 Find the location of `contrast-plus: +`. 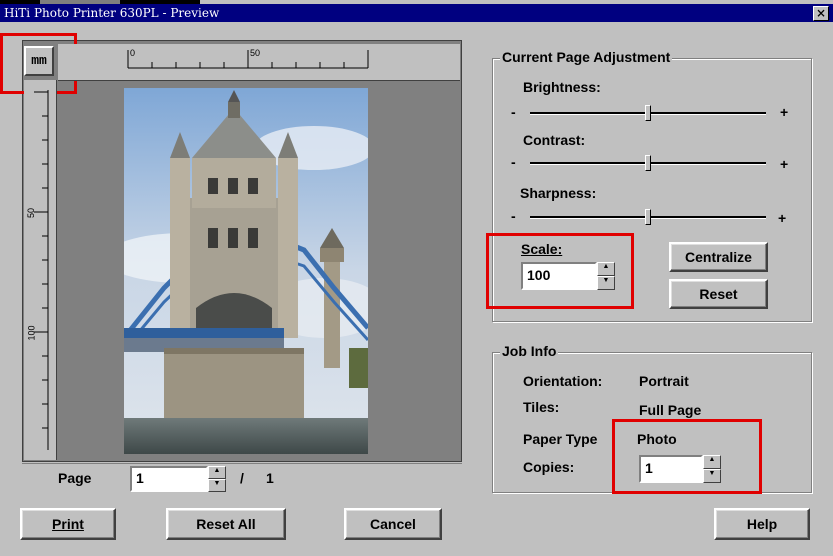

contrast-plus: + is located at coordinates (784, 164).